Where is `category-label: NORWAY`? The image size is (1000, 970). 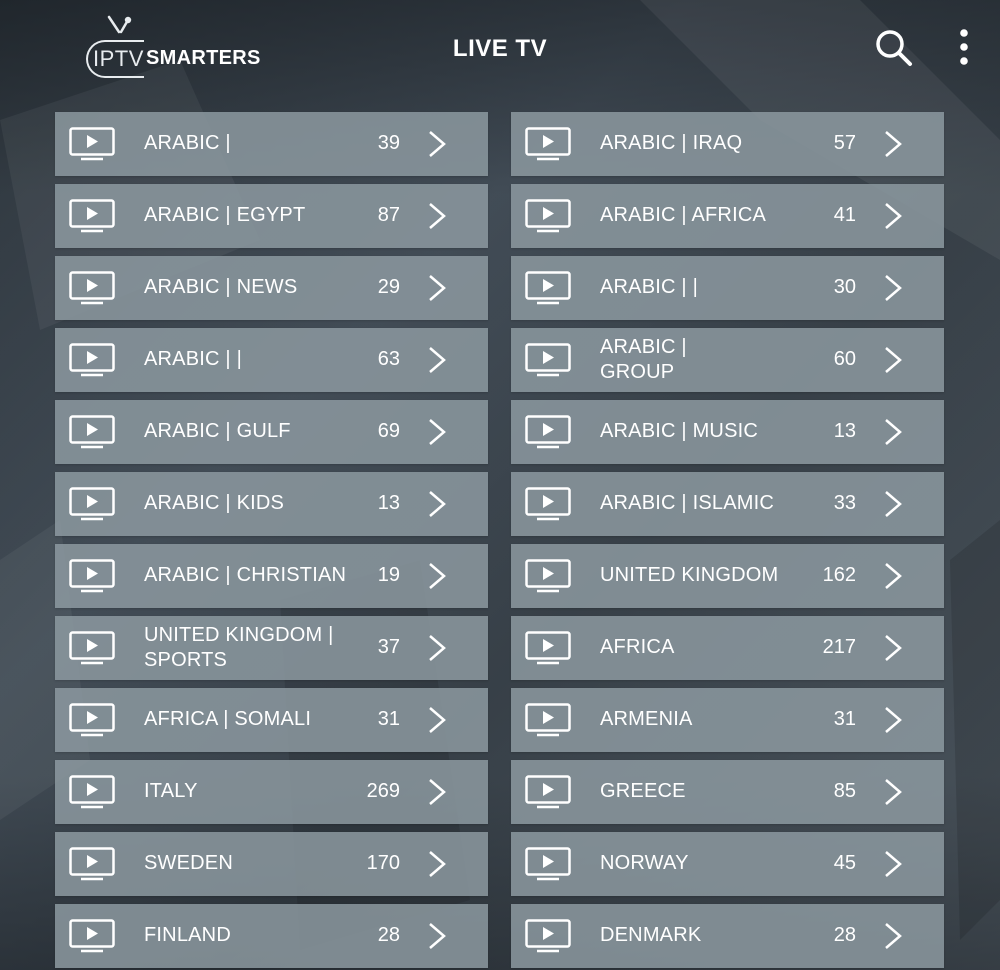 category-label: NORWAY is located at coordinates (644, 863).